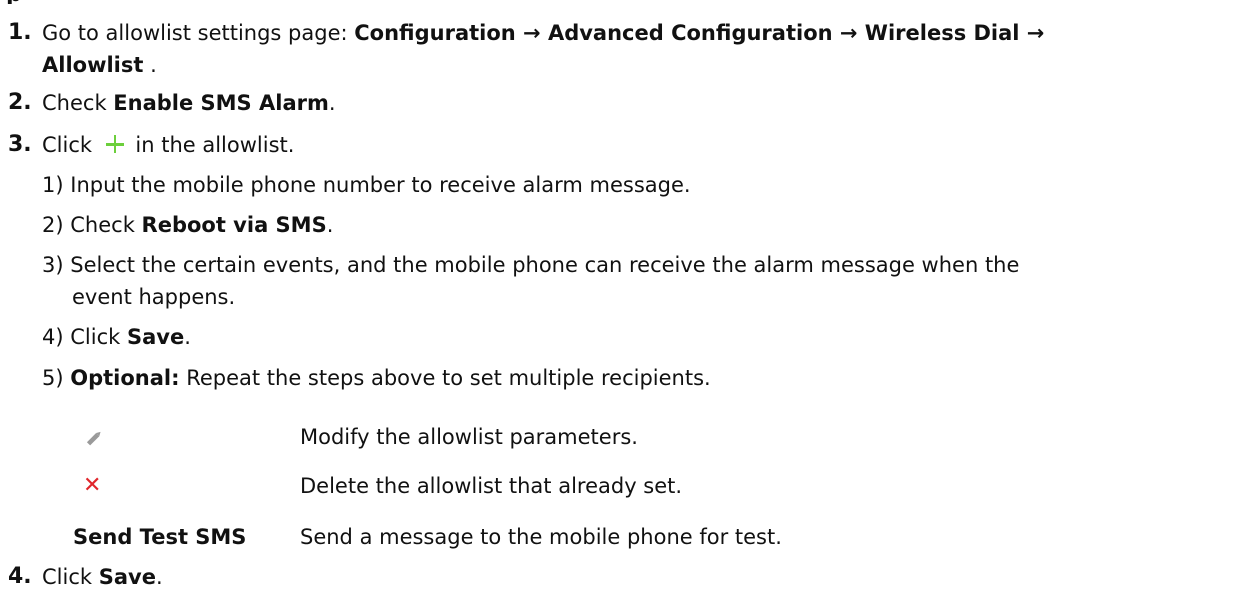 Image resolution: width=1236 pixels, height=591 pixels. What do you see at coordinates (187, 337) in the screenshot?
I see `substep-4-suffix: .` at bounding box center [187, 337].